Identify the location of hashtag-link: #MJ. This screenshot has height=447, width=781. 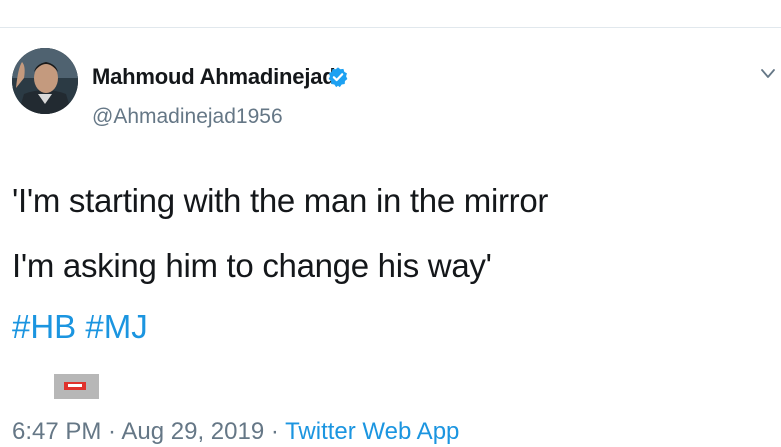
(116, 326).